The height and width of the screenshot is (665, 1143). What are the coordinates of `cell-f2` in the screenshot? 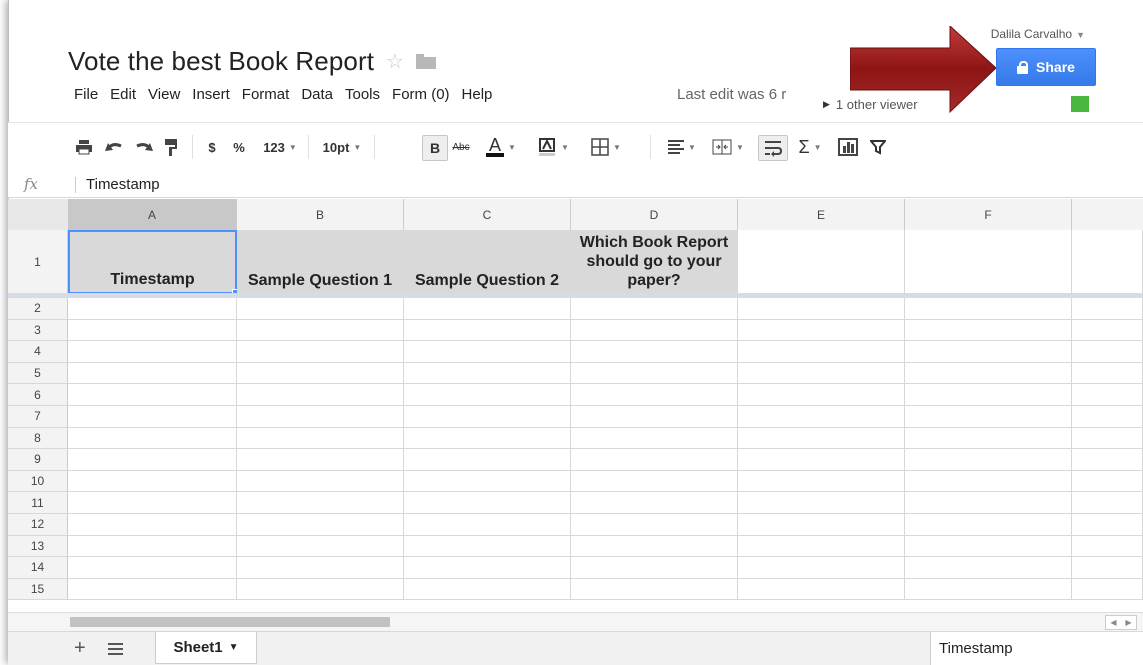 It's located at (988, 309).